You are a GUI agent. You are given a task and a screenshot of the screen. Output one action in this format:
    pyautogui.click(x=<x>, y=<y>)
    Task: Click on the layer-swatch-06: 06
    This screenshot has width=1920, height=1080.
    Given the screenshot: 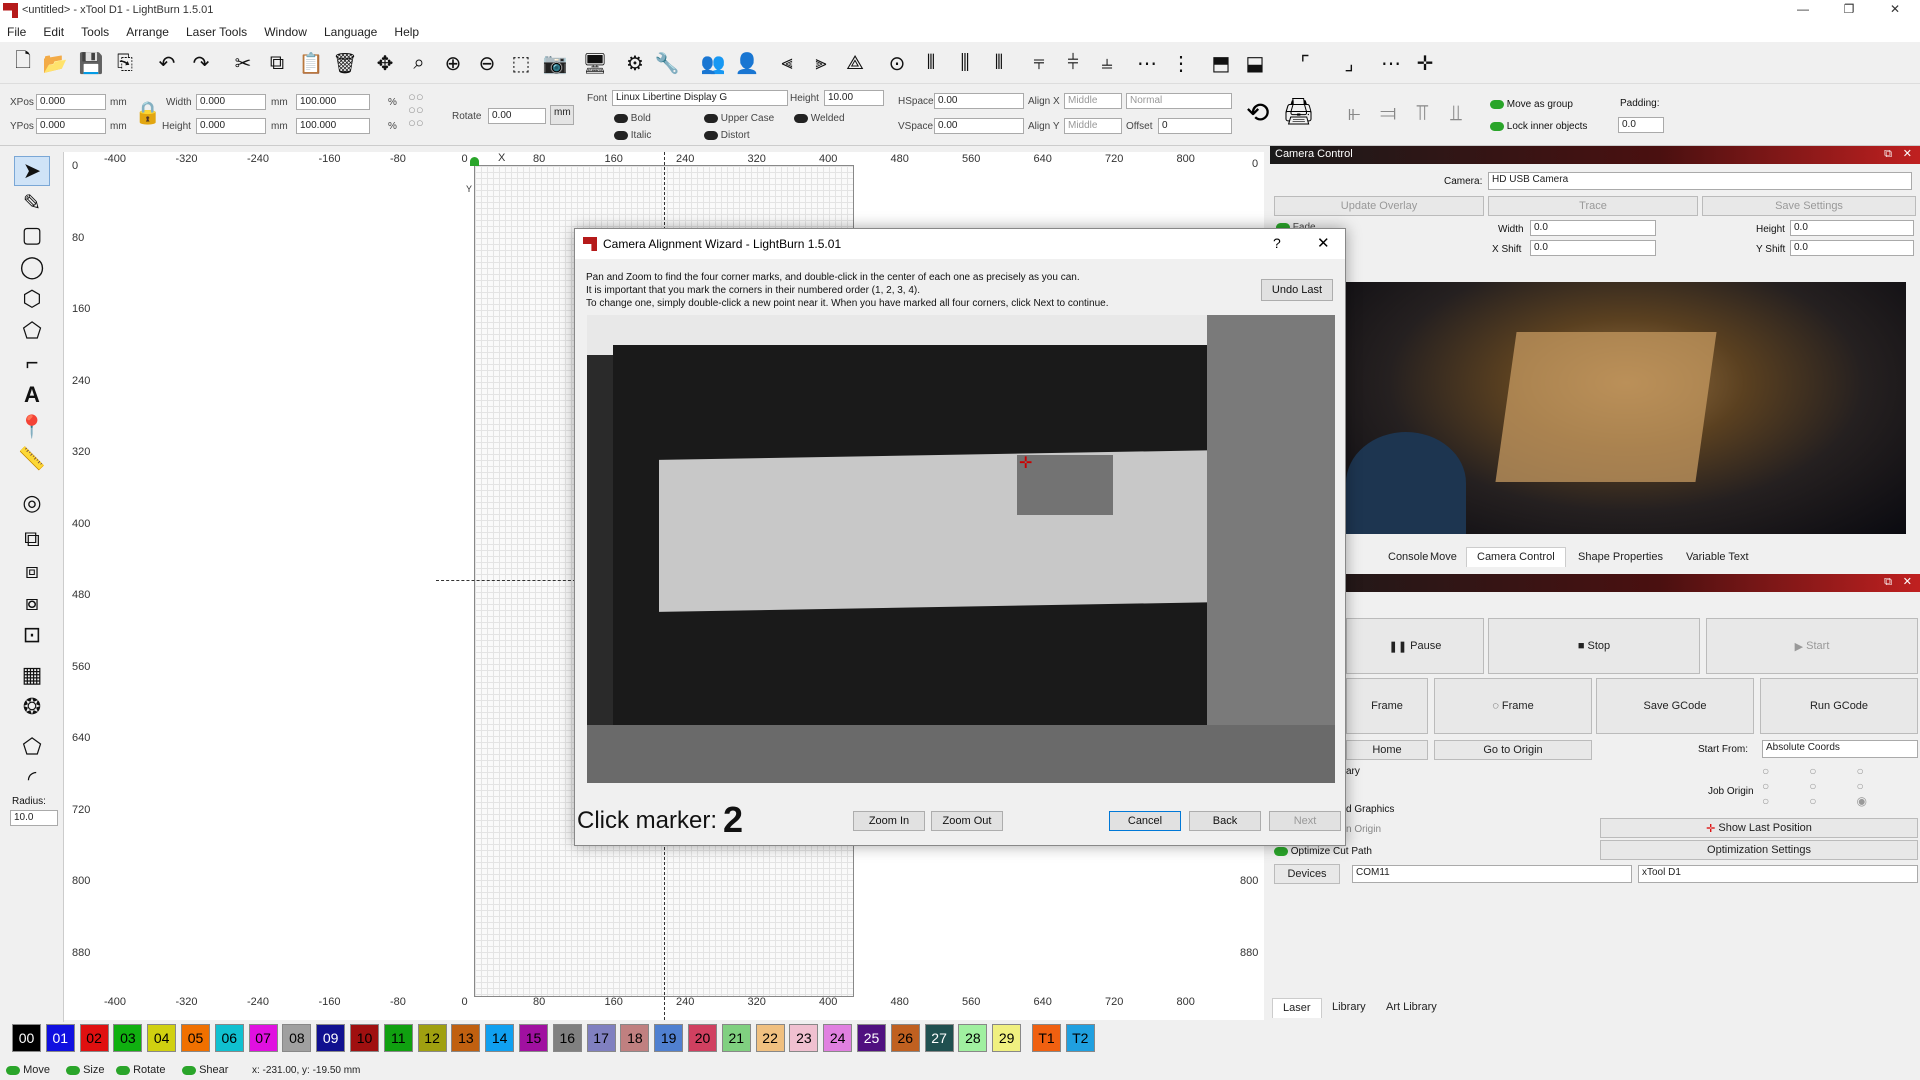 What is the action you would take?
    pyautogui.click(x=229, y=1038)
    